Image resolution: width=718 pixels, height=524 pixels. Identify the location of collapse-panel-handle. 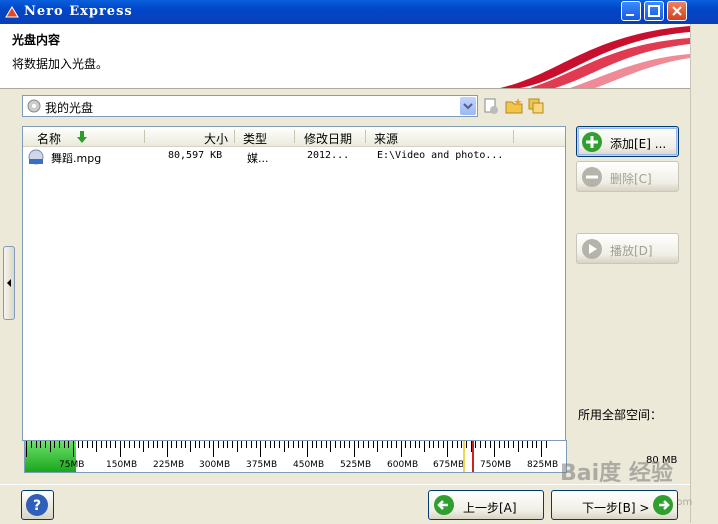
(9, 283).